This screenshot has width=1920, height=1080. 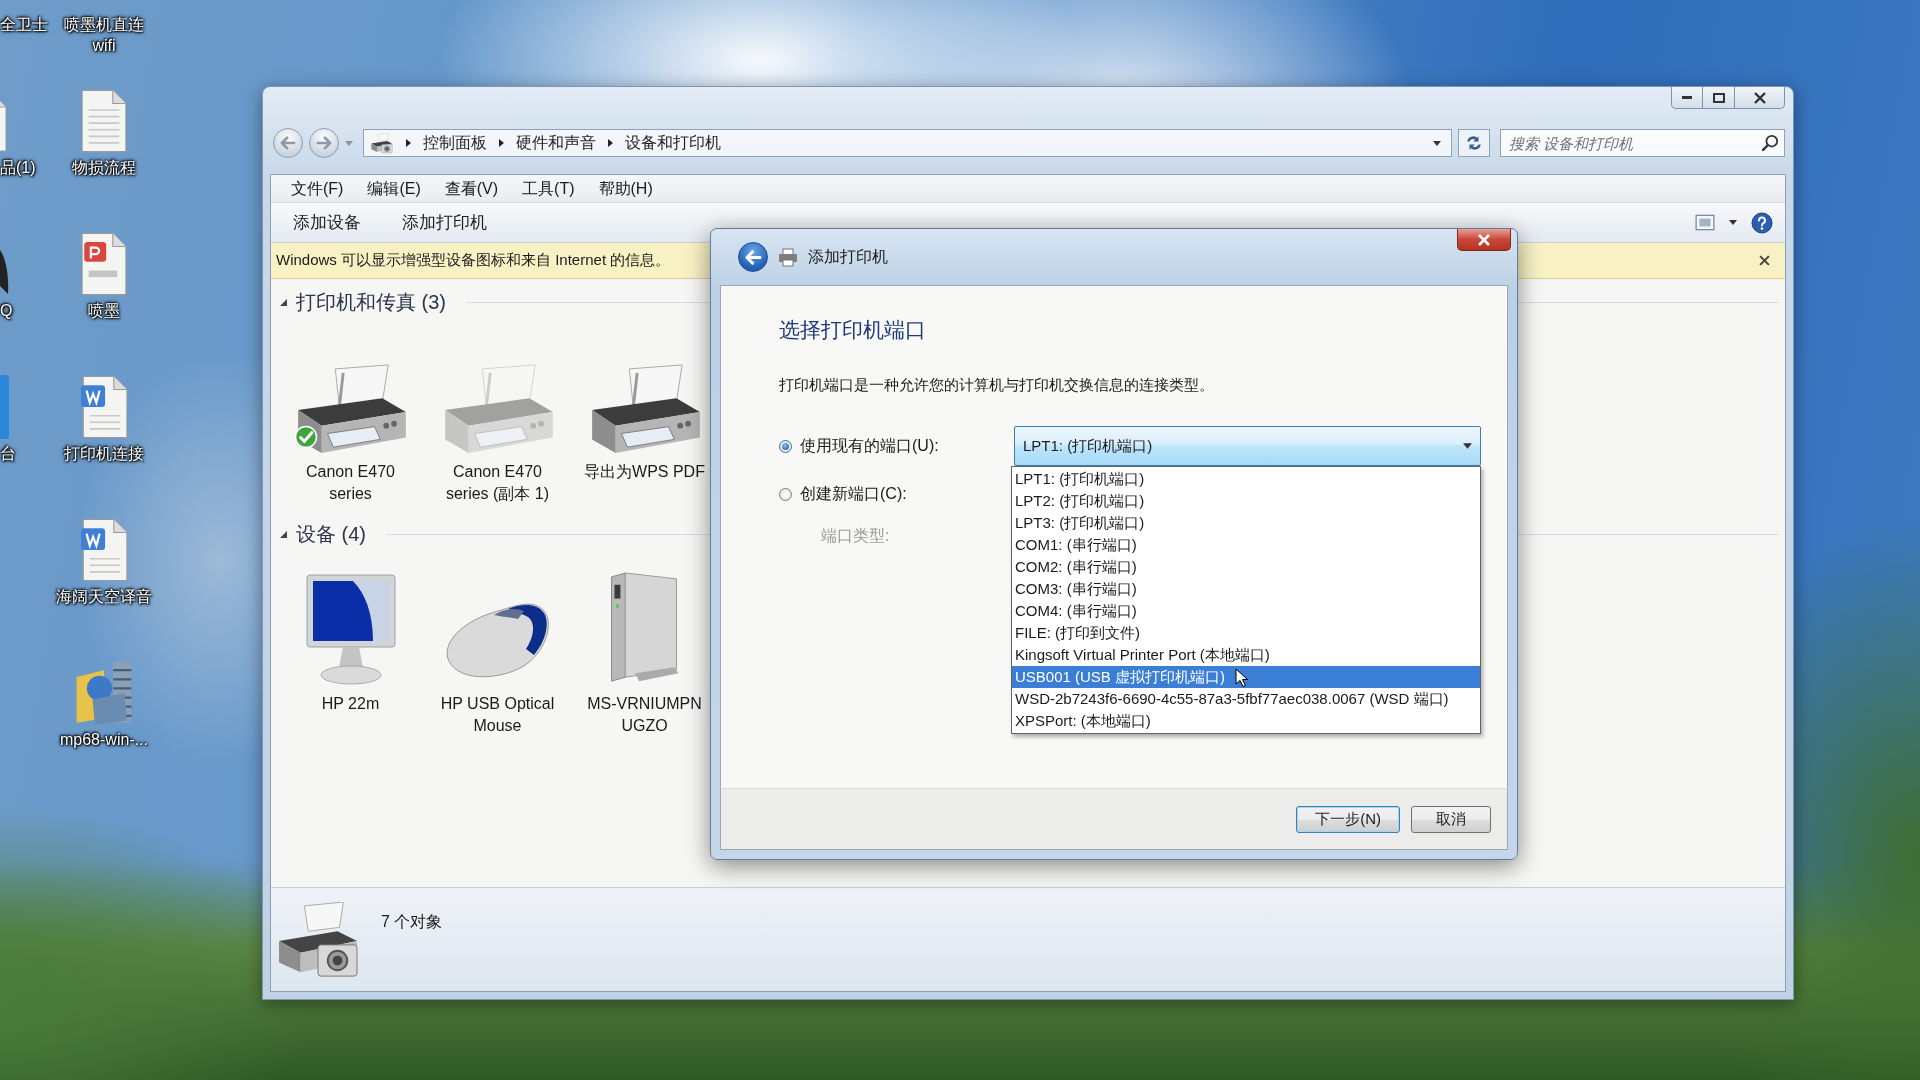 I want to click on archive-icon, so click(x=104, y=693).